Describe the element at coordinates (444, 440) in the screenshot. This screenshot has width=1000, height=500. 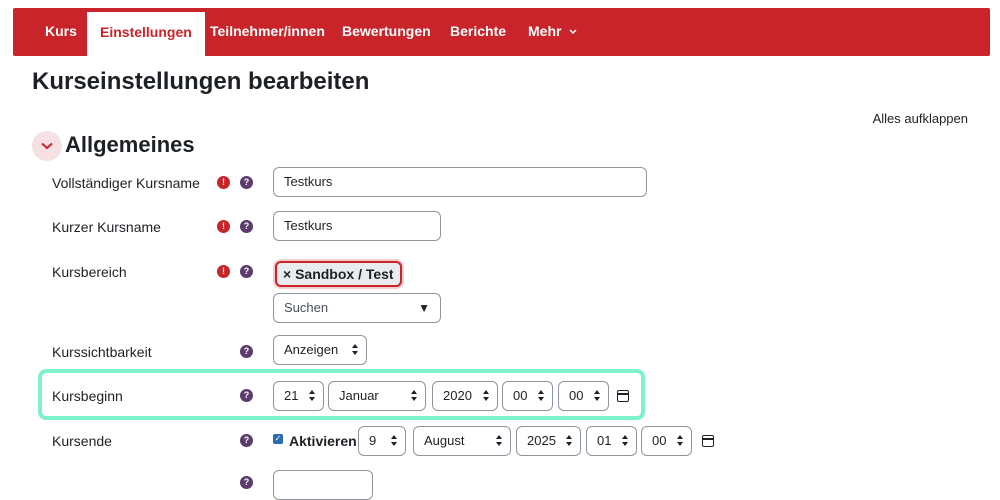
I see `enddate-month-value: August` at that location.